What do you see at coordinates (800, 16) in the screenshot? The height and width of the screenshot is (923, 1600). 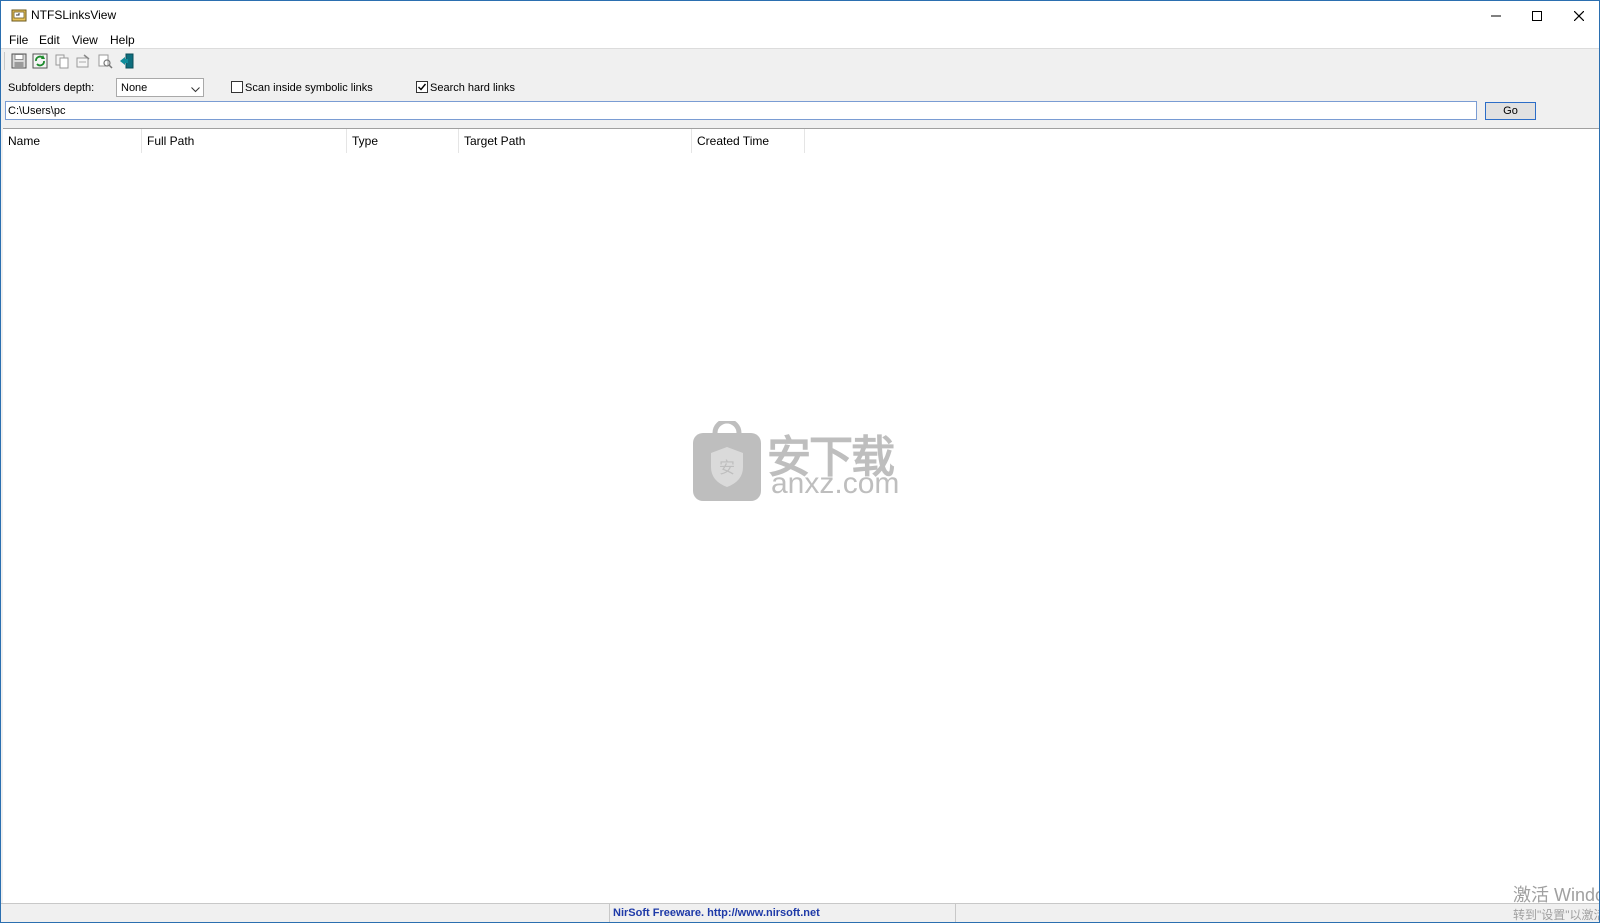 I see `title-bar: NTFSLinksView` at bounding box center [800, 16].